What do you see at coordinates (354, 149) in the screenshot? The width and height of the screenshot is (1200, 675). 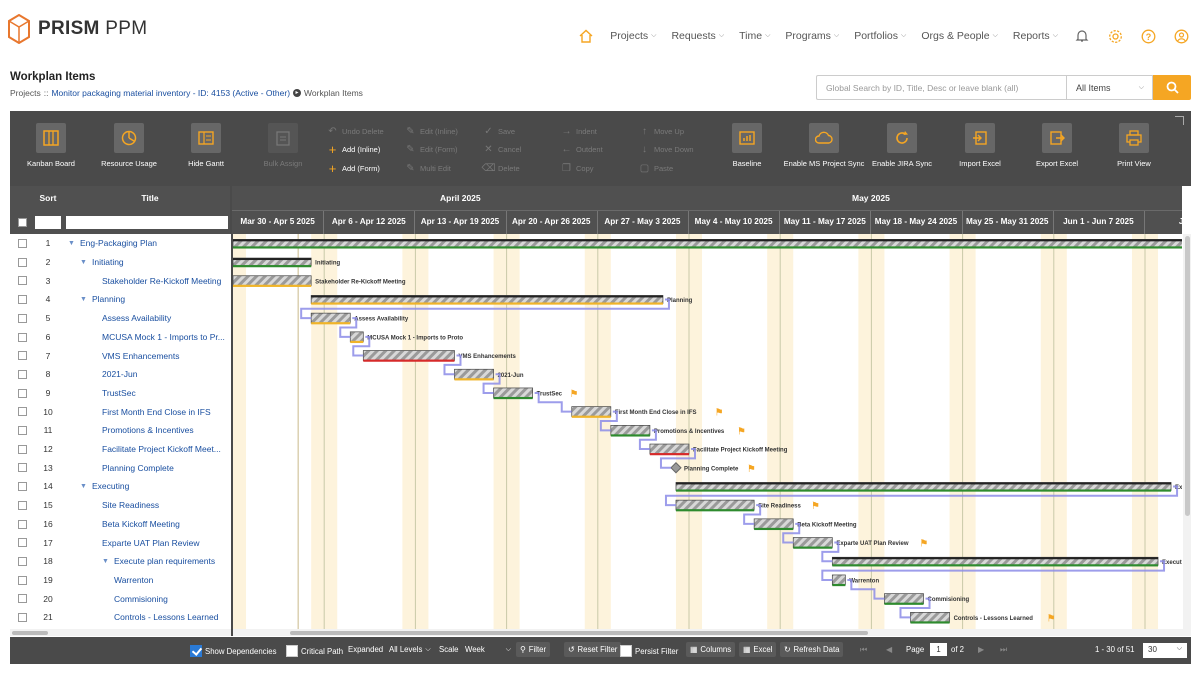 I see `add-inline-button: + Add (Inline)` at bounding box center [354, 149].